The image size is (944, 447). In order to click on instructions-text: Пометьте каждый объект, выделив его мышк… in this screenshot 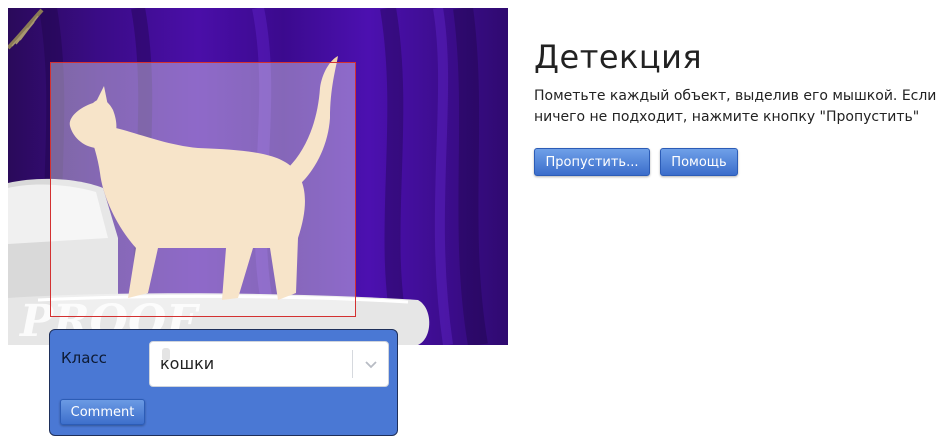, I will do `click(735, 106)`.